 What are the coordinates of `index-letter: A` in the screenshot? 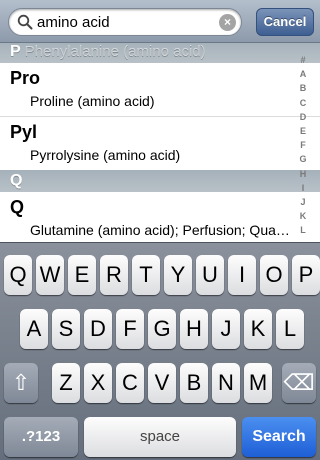 It's located at (303, 74).